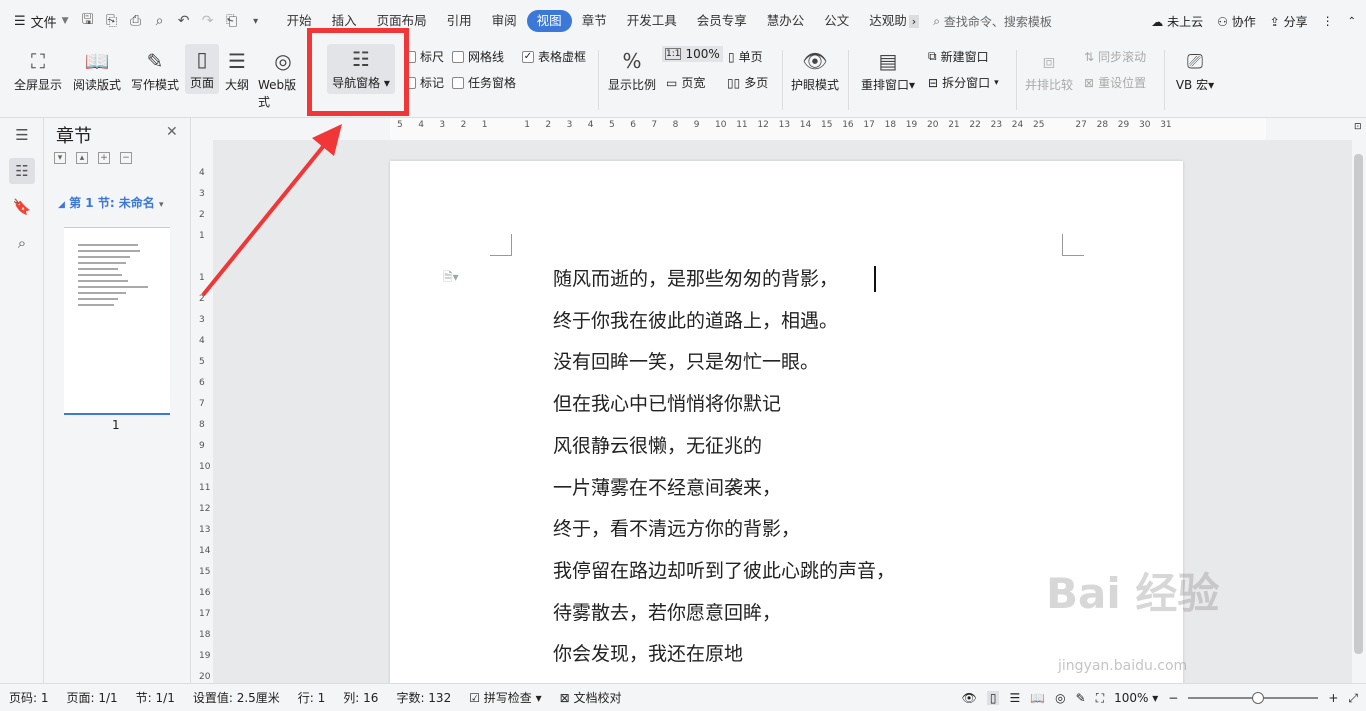 The height and width of the screenshot is (711, 1366). I want to click on document-line: 没有回眸一笑，只是匆忙一眼。, so click(686, 360).